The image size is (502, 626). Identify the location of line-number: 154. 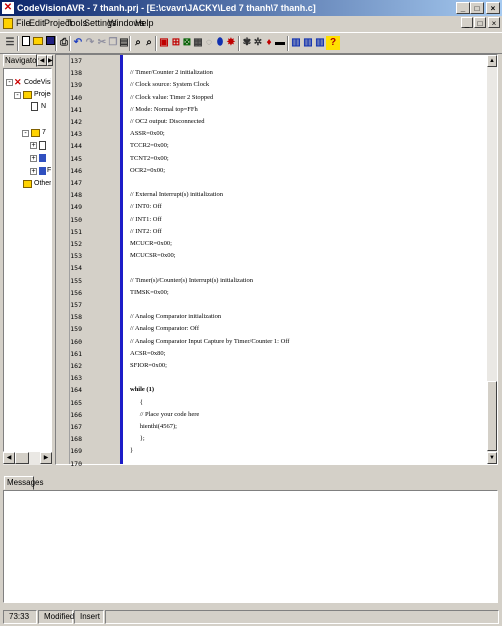
(76, 268).